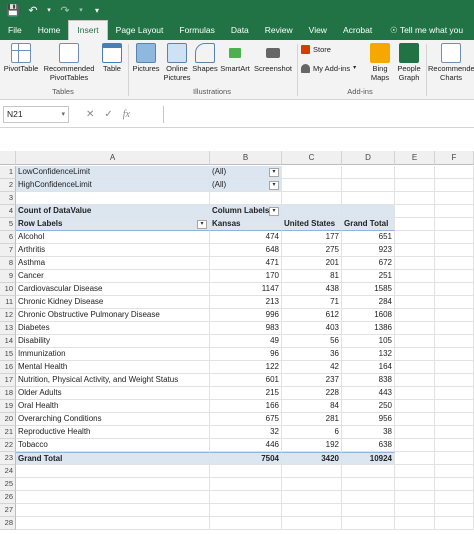  I want to click on tell-me-search: ☉ Tell me what you, so click(432, 30).